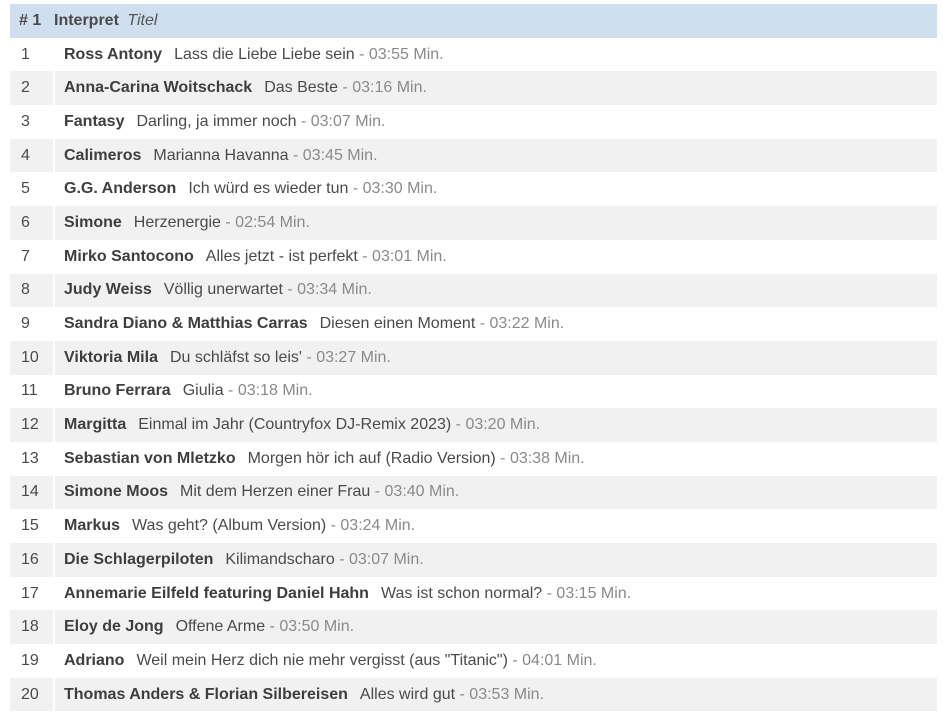 The height and width of the screenshot is (719, 943). I want to click on song-title: Du schläfst so leis', so click(235, 357).